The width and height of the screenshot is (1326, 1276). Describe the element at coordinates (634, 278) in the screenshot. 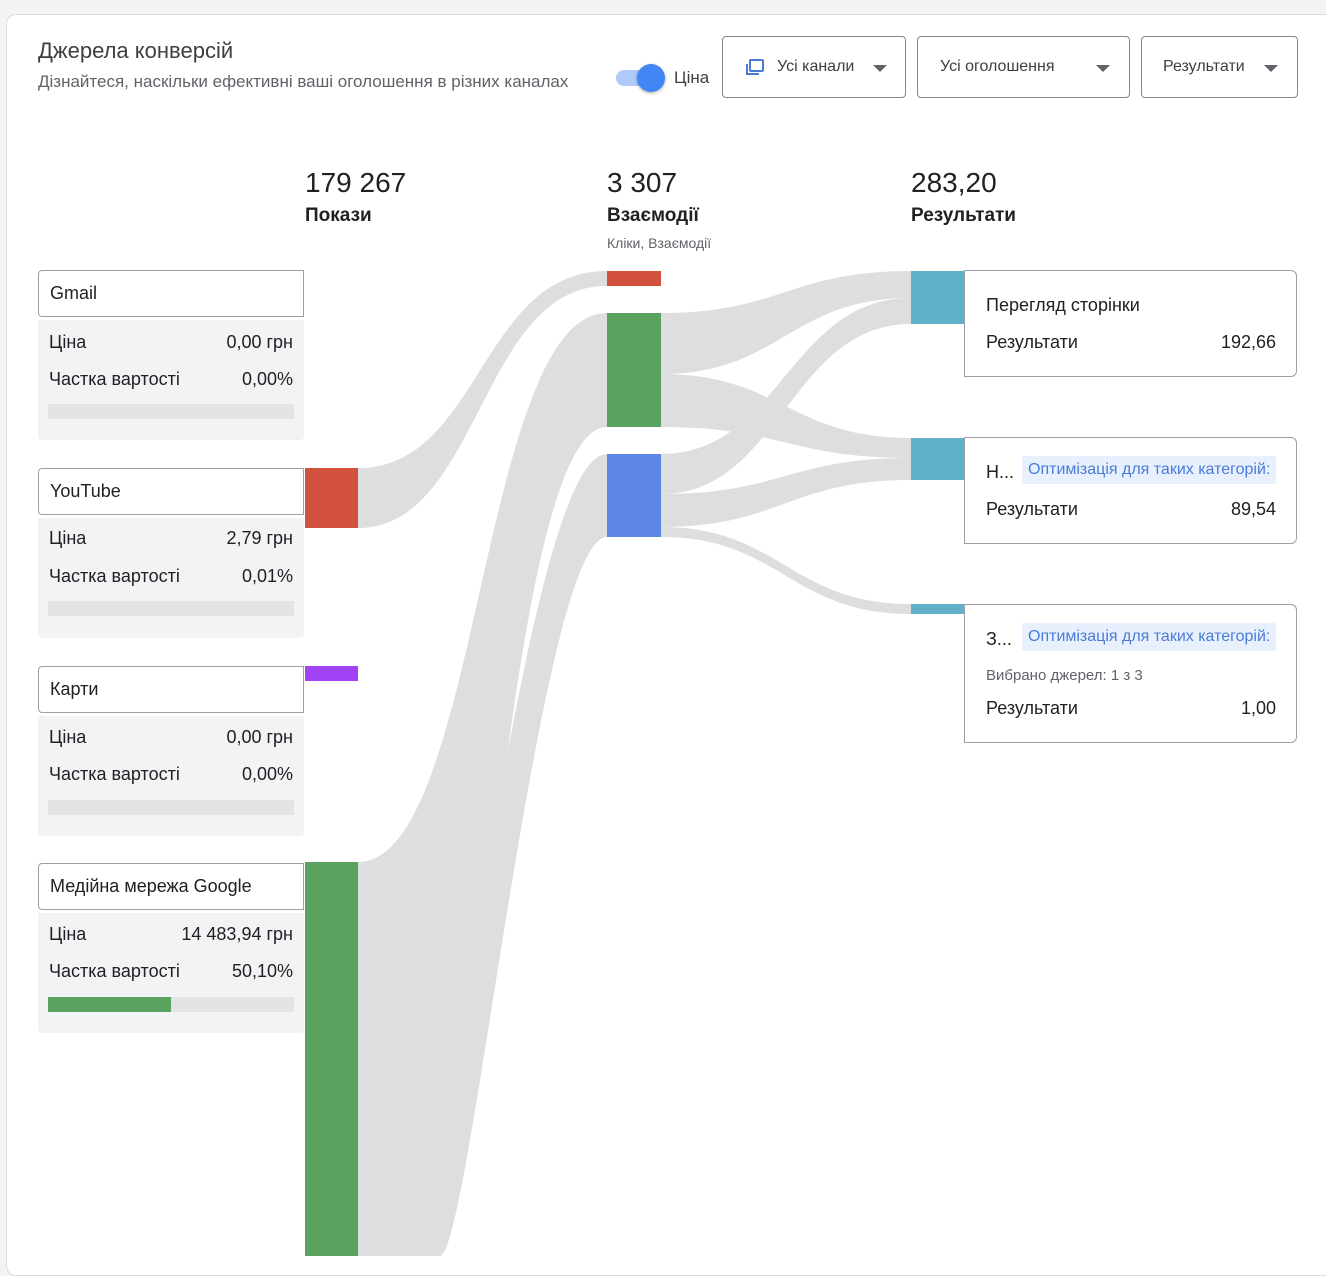

I see `node-interaction-red` at that location.